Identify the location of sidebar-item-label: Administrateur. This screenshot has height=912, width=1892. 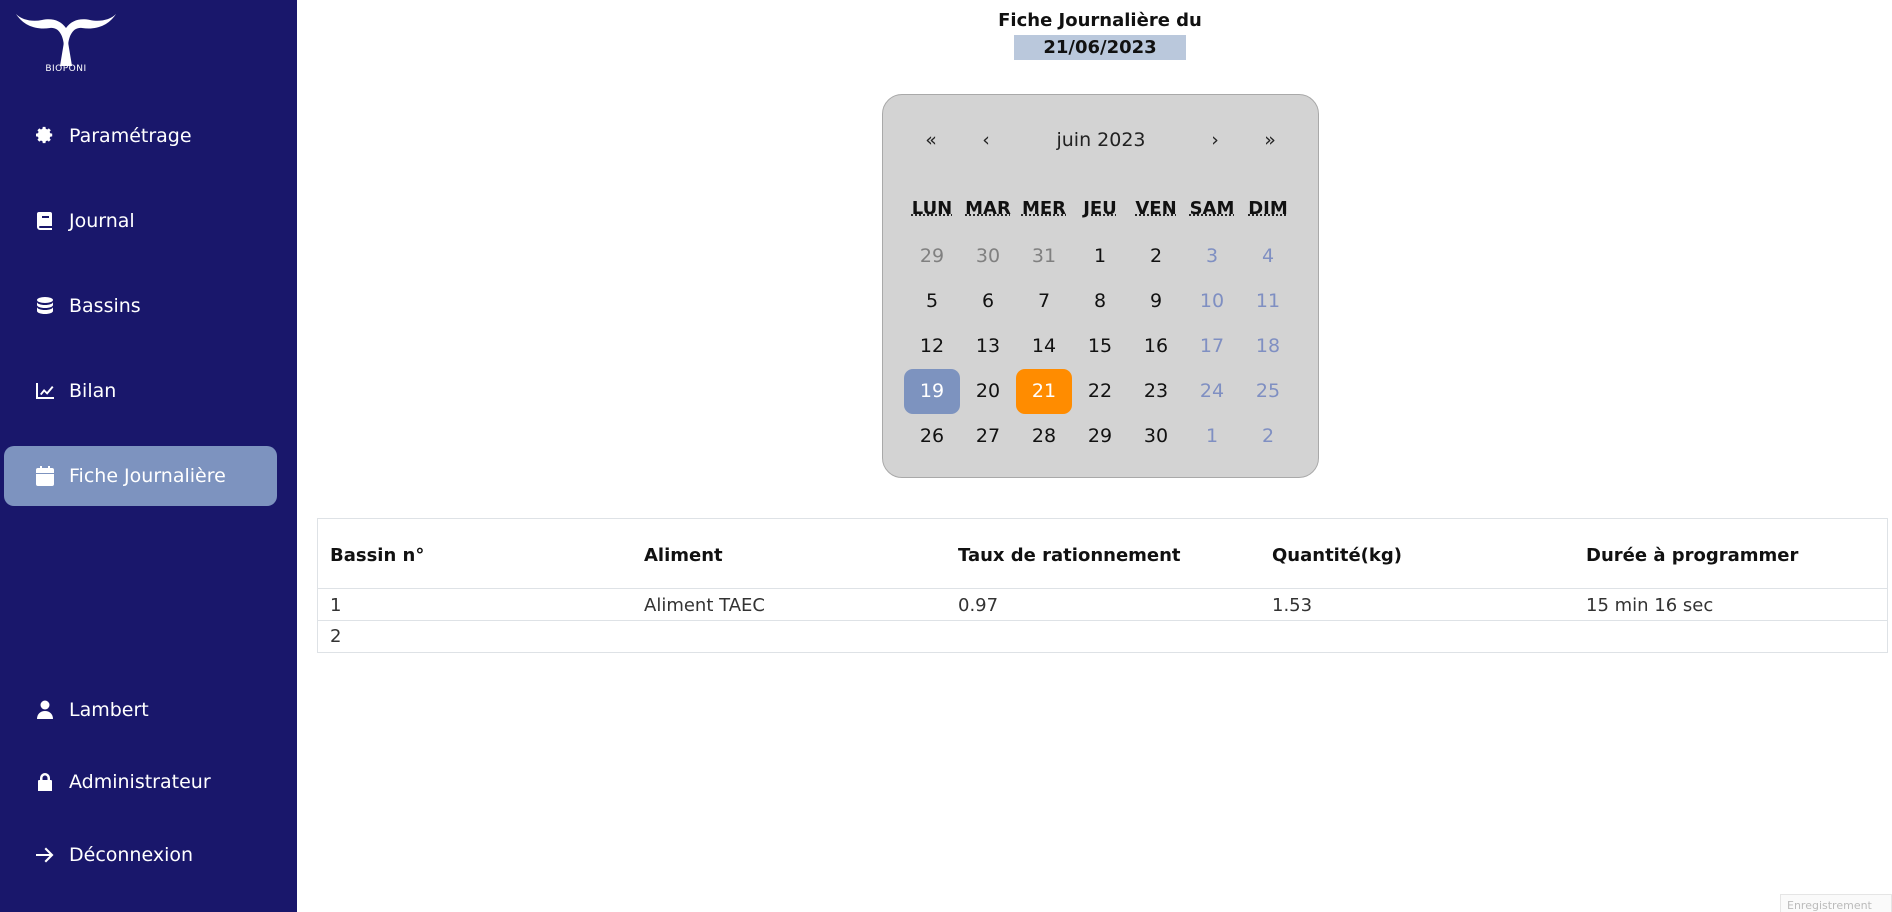
(140, 782).